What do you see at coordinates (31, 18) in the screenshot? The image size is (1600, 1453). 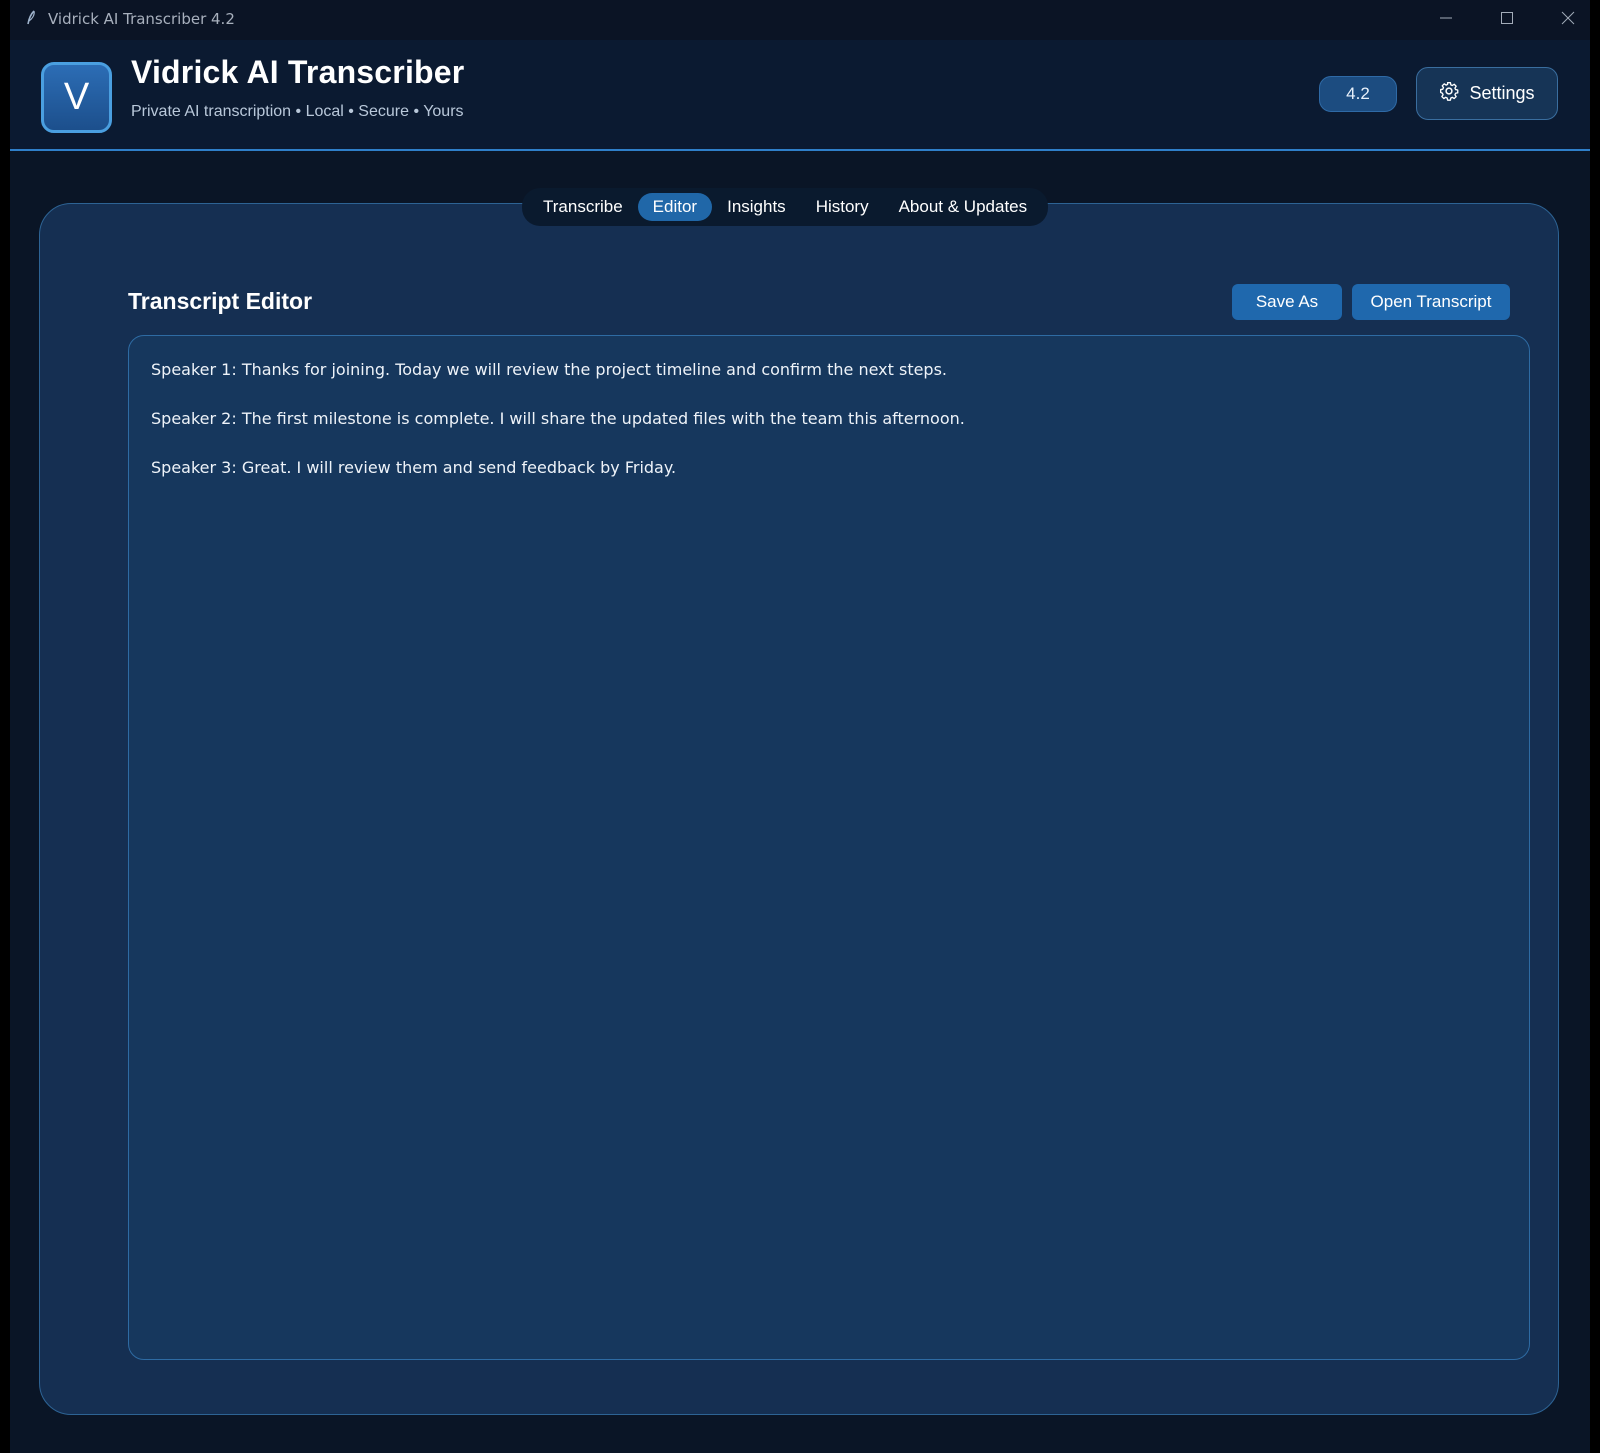 I see `feather-icon` at bounding box center [31, 18].